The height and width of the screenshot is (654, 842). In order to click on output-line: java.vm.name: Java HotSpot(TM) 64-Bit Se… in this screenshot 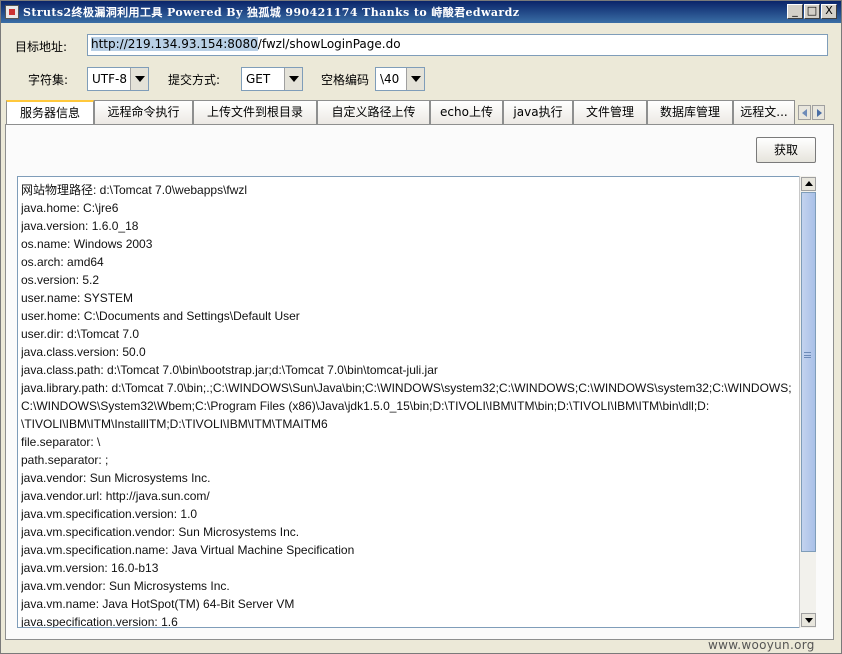, I will do `click(158, 604)`.